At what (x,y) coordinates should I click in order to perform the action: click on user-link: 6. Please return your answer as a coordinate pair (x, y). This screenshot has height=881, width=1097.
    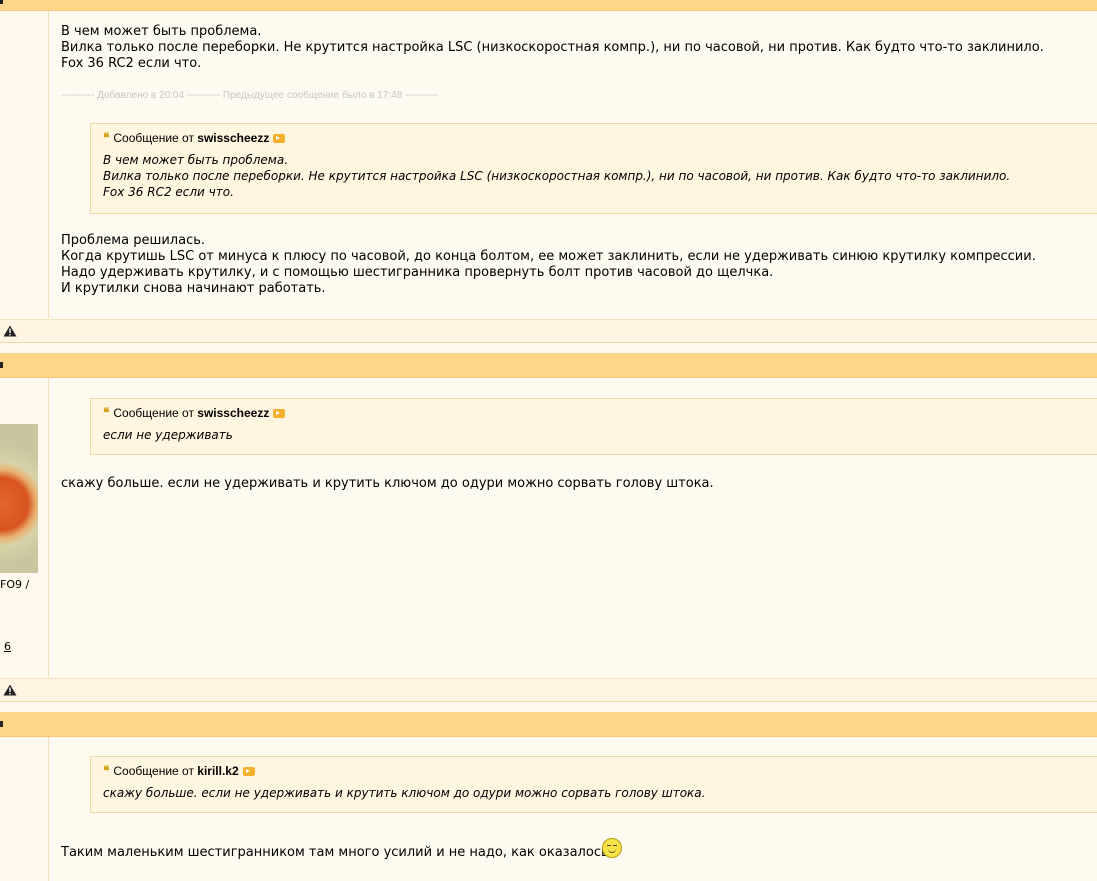
    Looking at the image, I should click on (7, 647).